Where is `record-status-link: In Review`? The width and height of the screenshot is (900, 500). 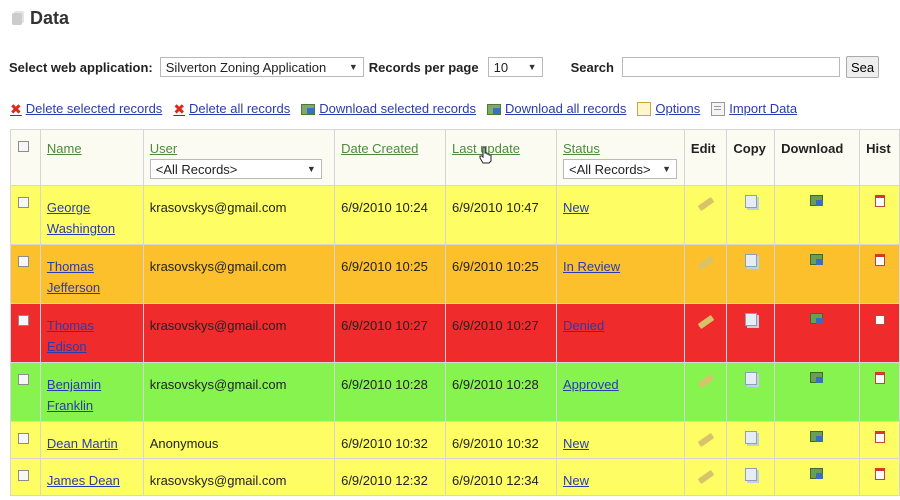 record-status-link: In Review is located at coordinates (591, 266).